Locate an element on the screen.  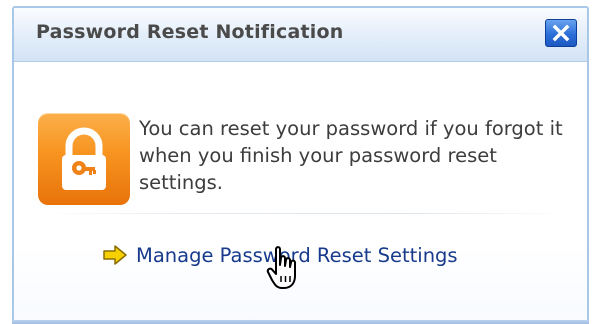
yellow-right-arrow-icon is located at coordinates (115, 255).